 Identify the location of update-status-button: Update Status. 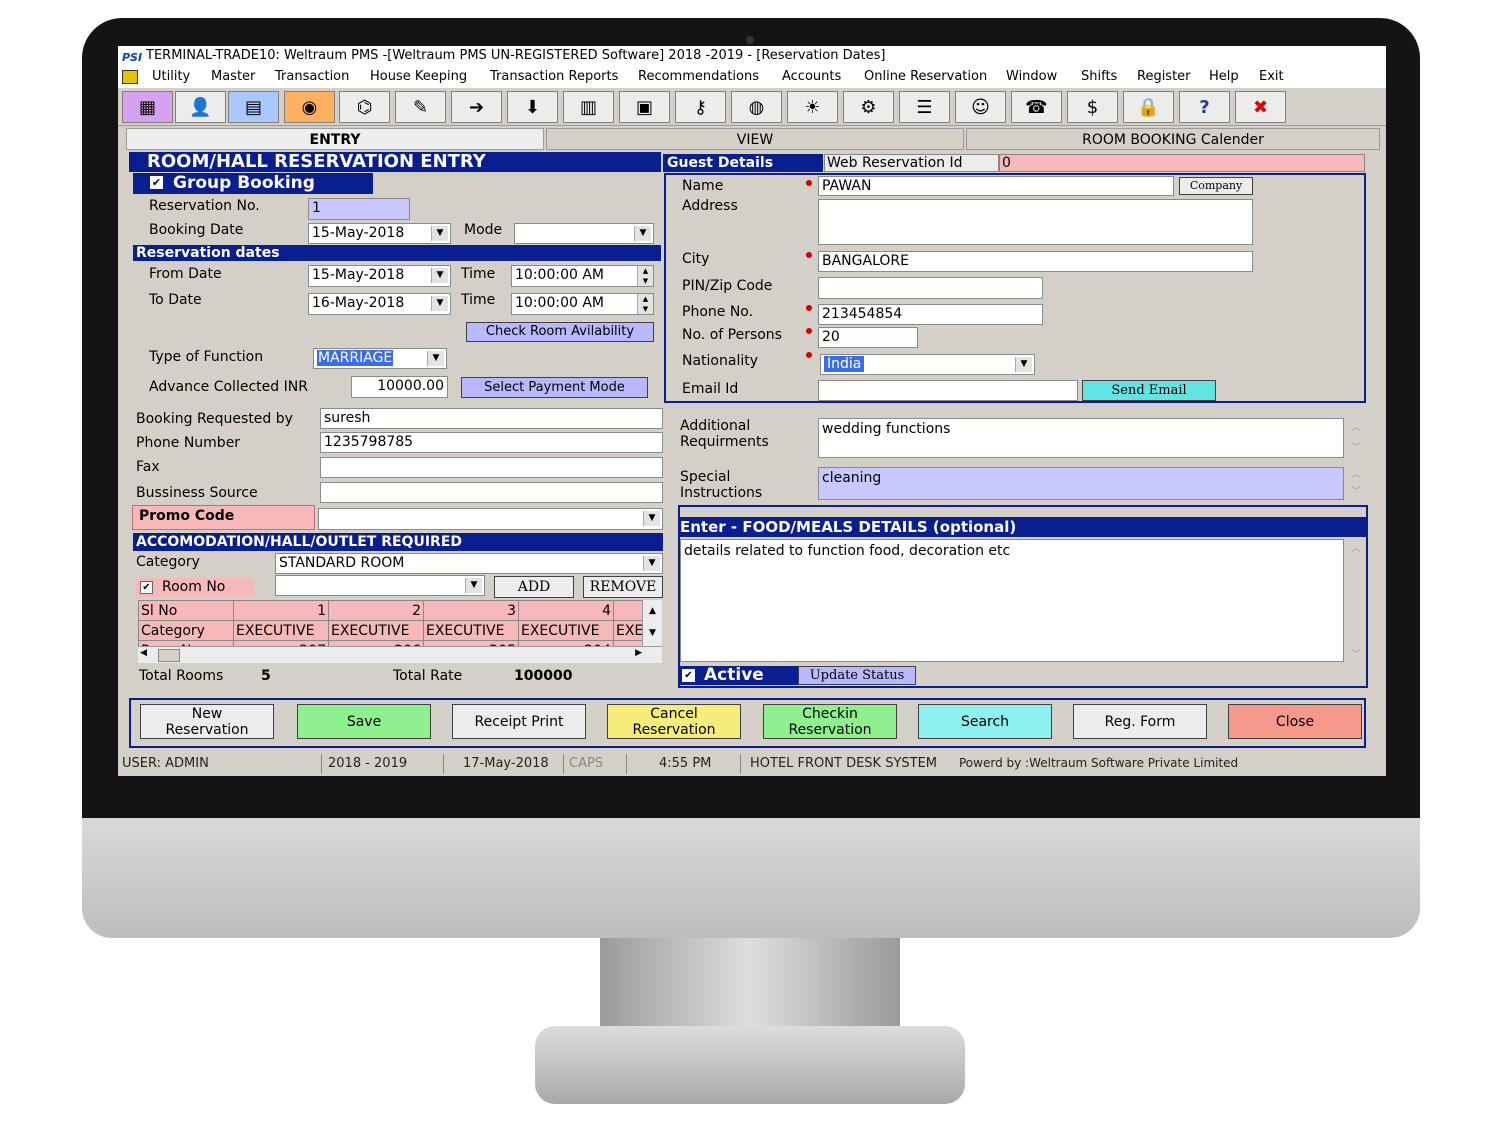
(857, 675).